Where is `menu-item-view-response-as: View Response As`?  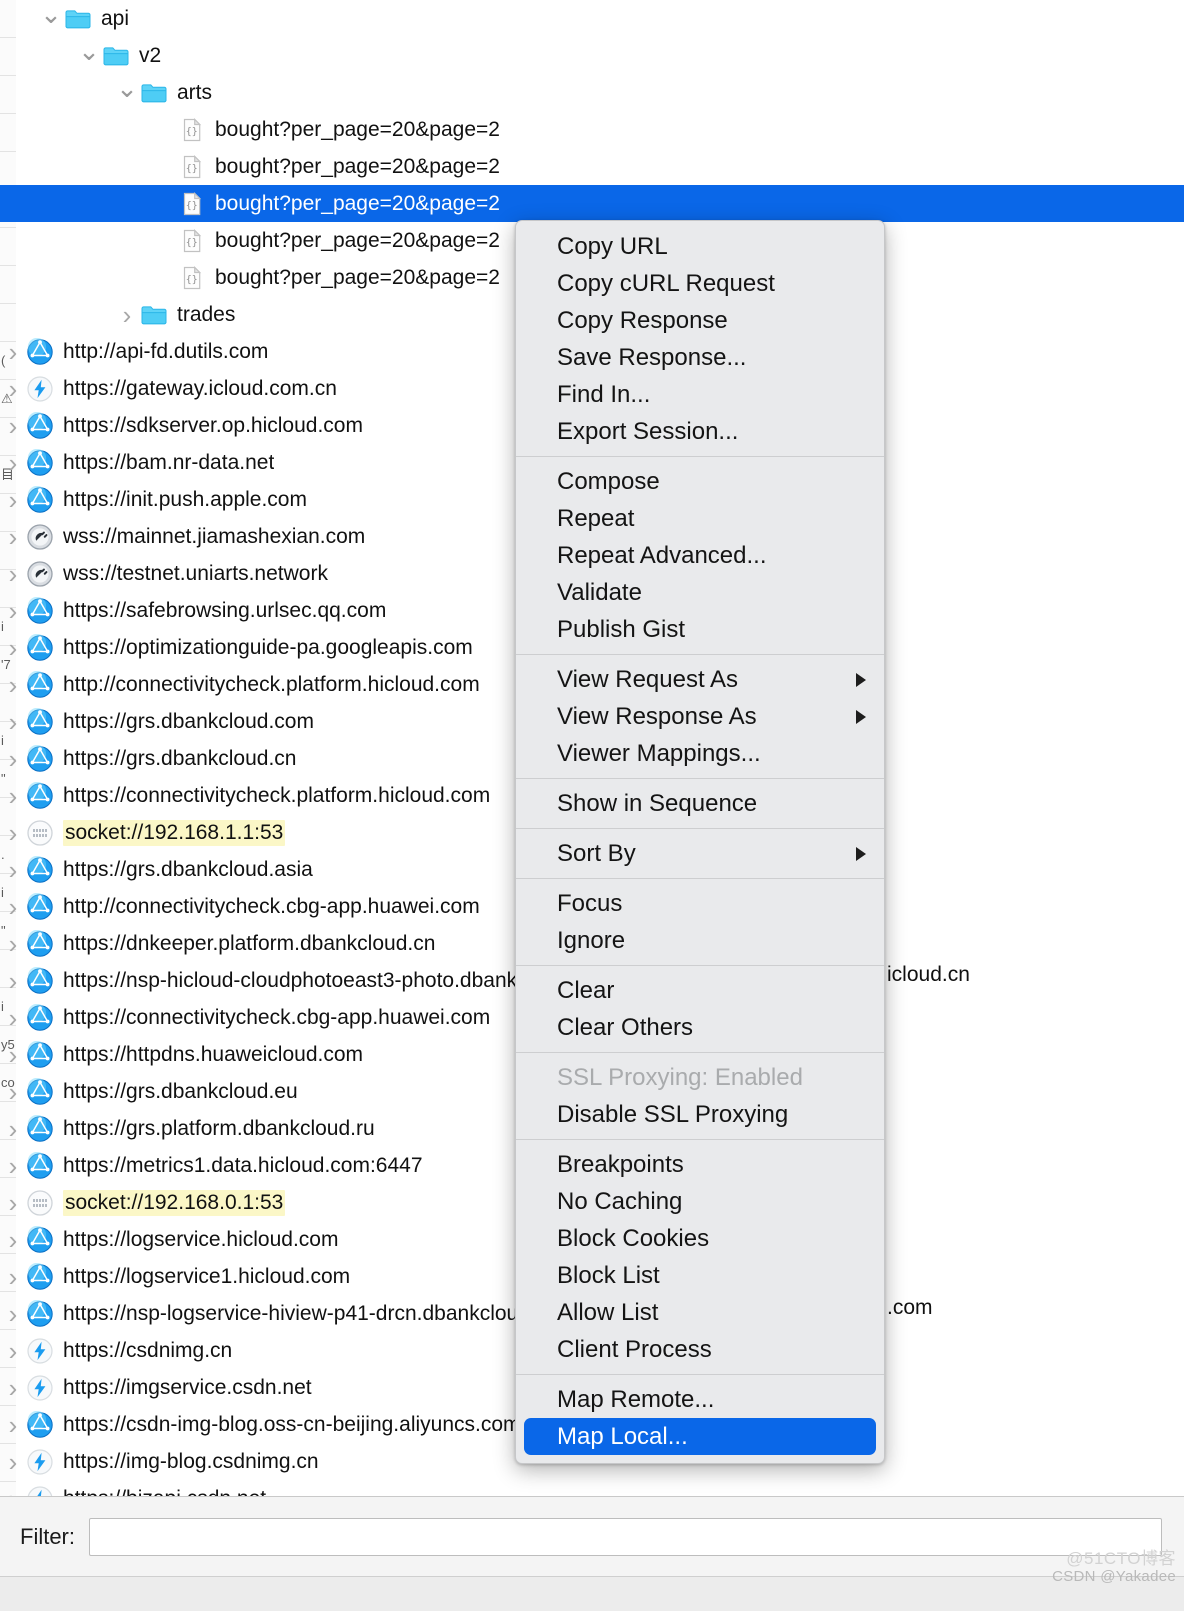 menu-item-view-response-as: View Response As is located at coordinates (700, 716).